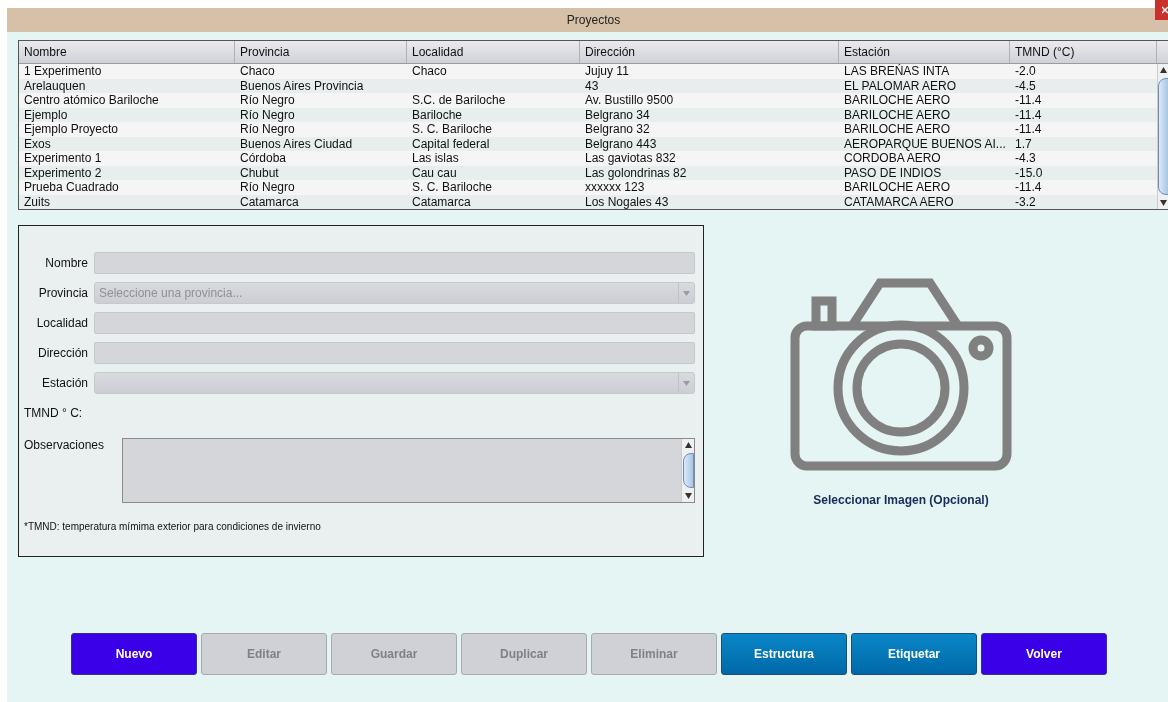 The width and height of the screenshot is (1168, 702). Describe the element at coordinates (1025, 71) in the screenshot. I see `table-cell: -2.0` at that location.